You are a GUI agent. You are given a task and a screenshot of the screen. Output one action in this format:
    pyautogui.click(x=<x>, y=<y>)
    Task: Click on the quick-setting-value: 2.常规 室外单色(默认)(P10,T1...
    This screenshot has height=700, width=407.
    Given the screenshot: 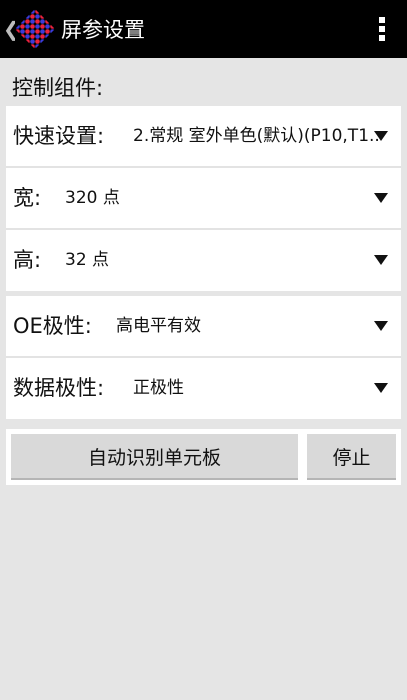 What is the action you would take?
    pyautogui.click(x=257, y=136)
    